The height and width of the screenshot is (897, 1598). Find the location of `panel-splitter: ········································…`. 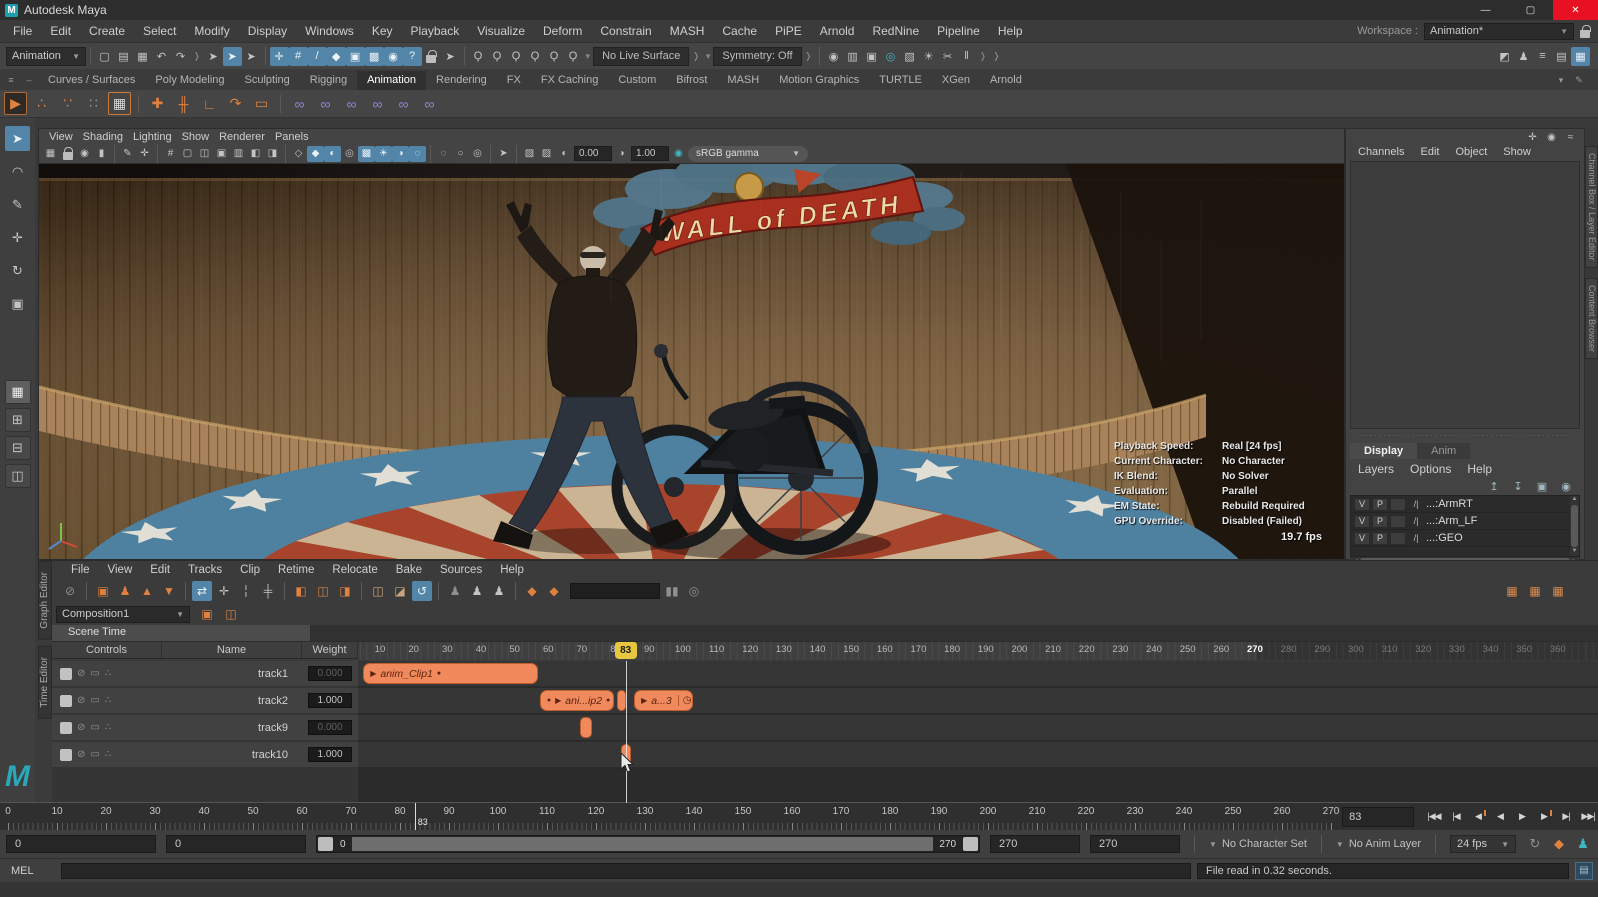

panel-splitter: ········································… is located at coordinates (1465, 435).